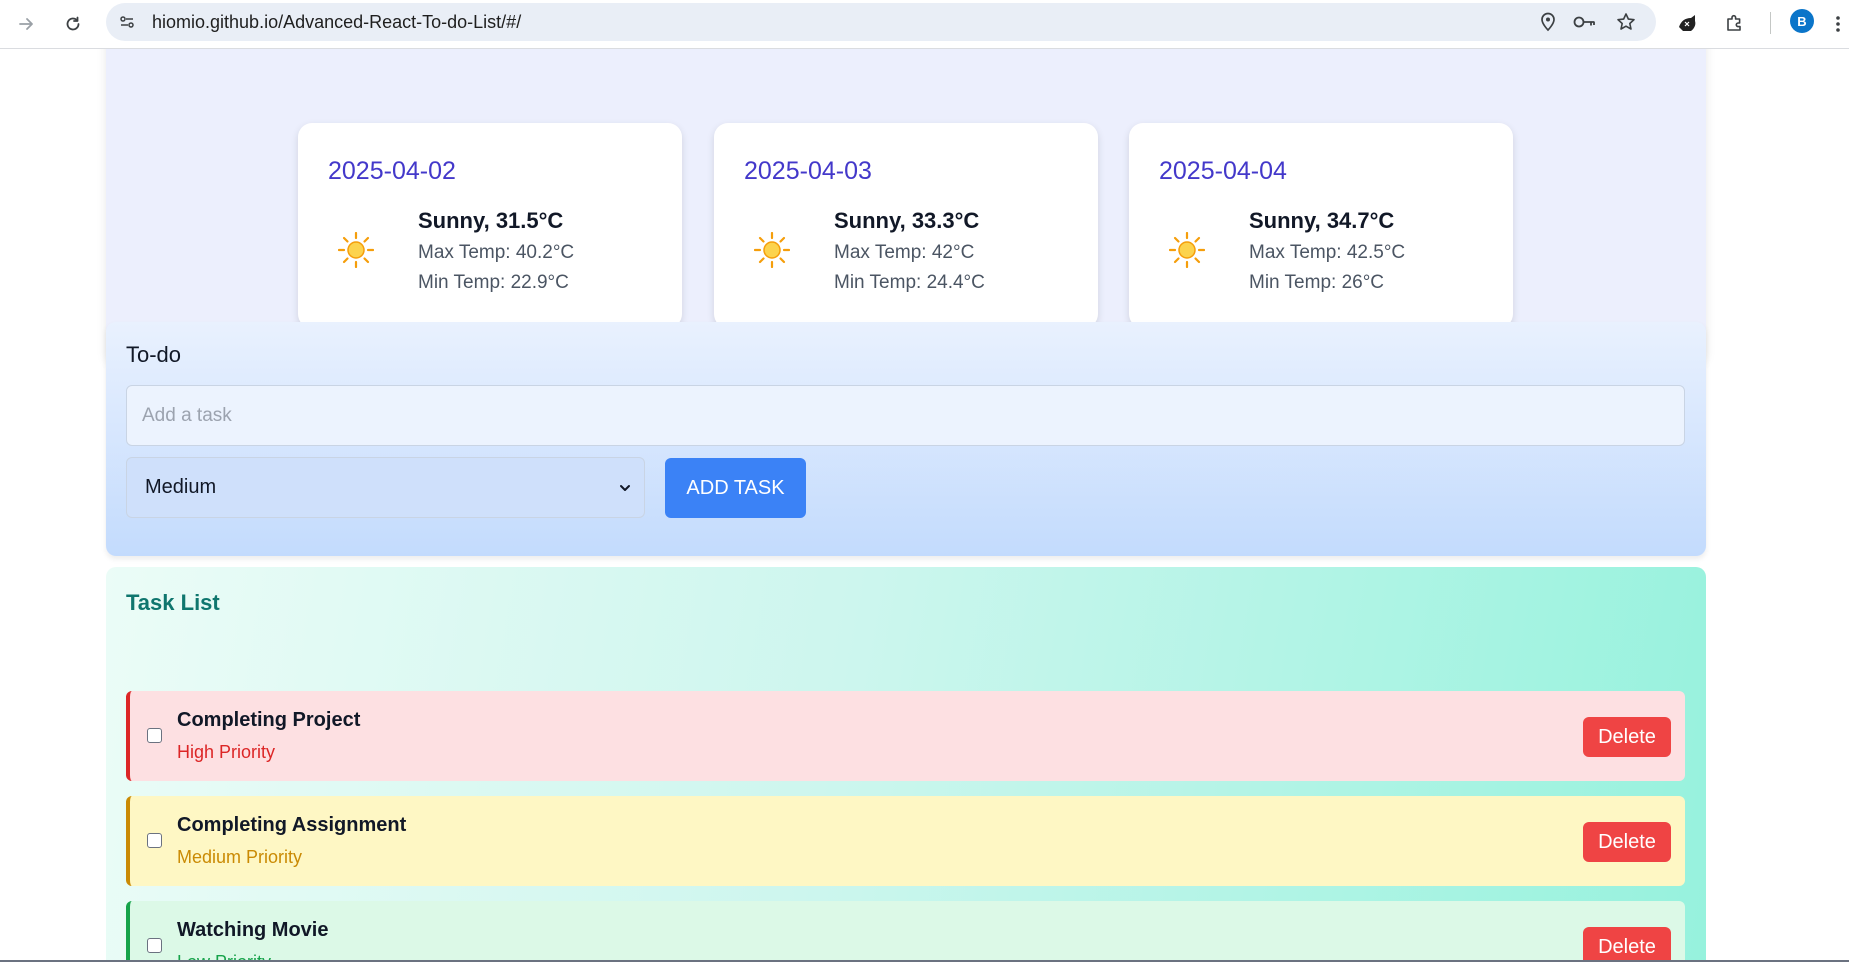  What do you see at coordinates (493, 282) in the screenshot?
I see `min-temp: Min Temp: 22.9°C` at bounding box center [493, 282].